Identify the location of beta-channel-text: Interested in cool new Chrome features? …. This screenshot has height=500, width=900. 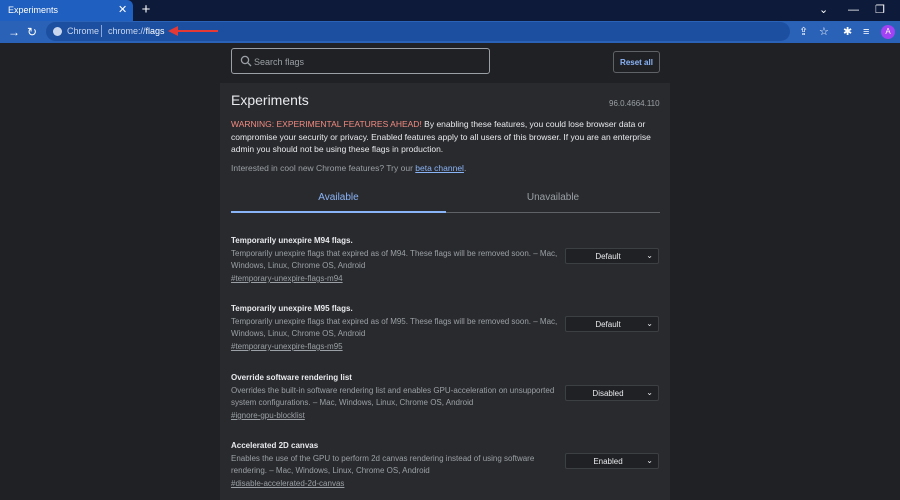
(348, 168).